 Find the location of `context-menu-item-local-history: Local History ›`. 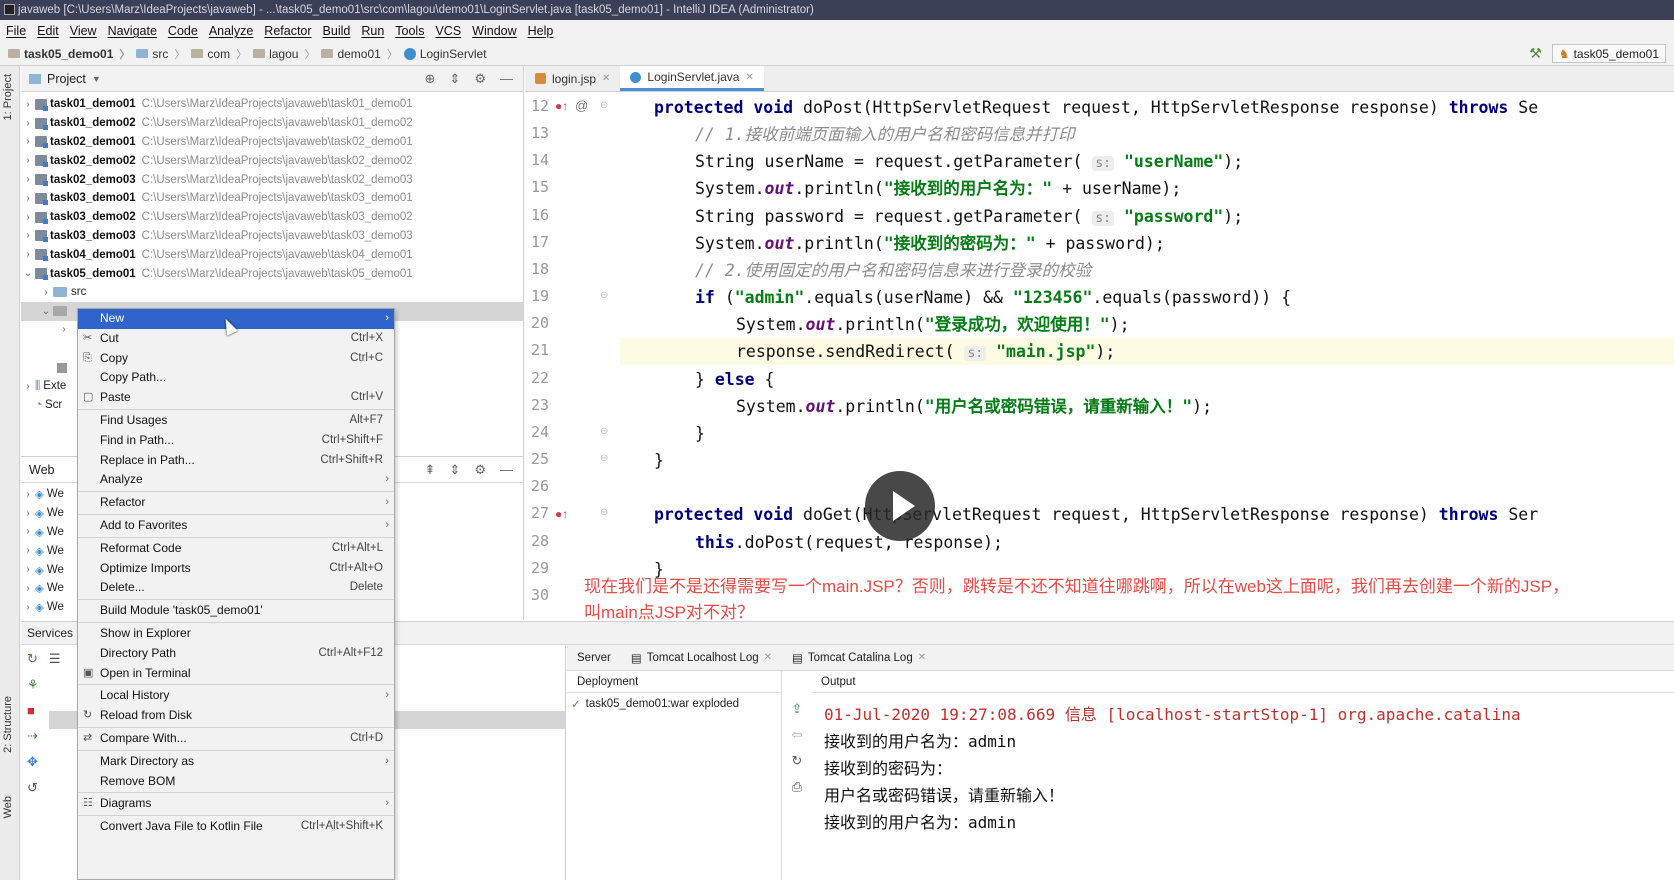

context-menu-item-local-history: Local History › is located at coordinates (236, 696).